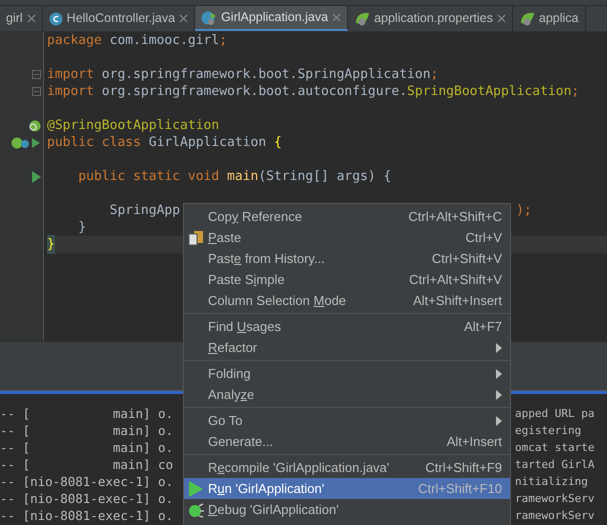 This screenshot has height=525, width=607. What do you see at coordinates (196, 510) in the screenshot?
I see `bug-icon` at bounding box center [196, 510].